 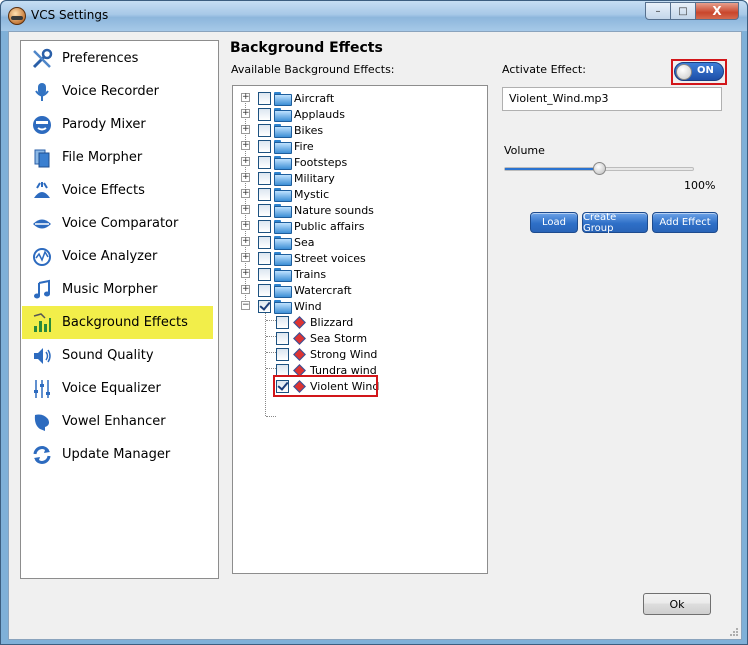 I want to click on tree-folder-mystic: + Mystic, so click(x=285, y=194).